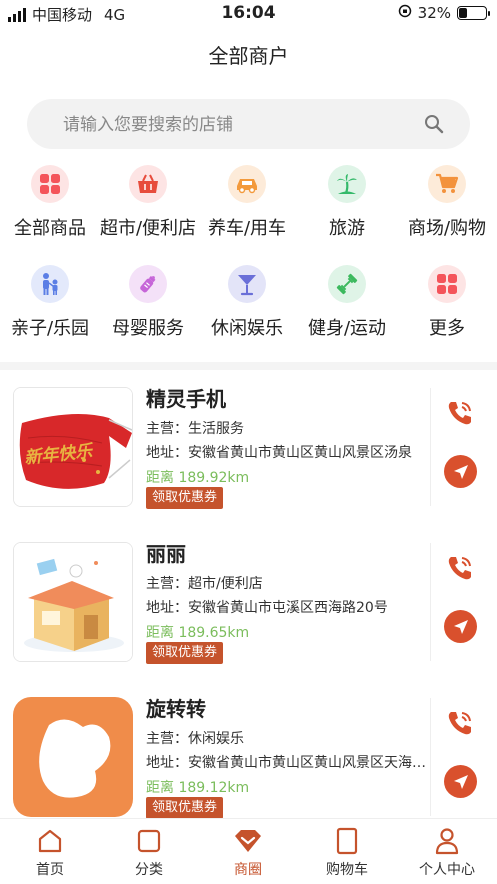 The image size is (497, 884). I want to click on category-family: 亲子/乐园, so click(50, 302).